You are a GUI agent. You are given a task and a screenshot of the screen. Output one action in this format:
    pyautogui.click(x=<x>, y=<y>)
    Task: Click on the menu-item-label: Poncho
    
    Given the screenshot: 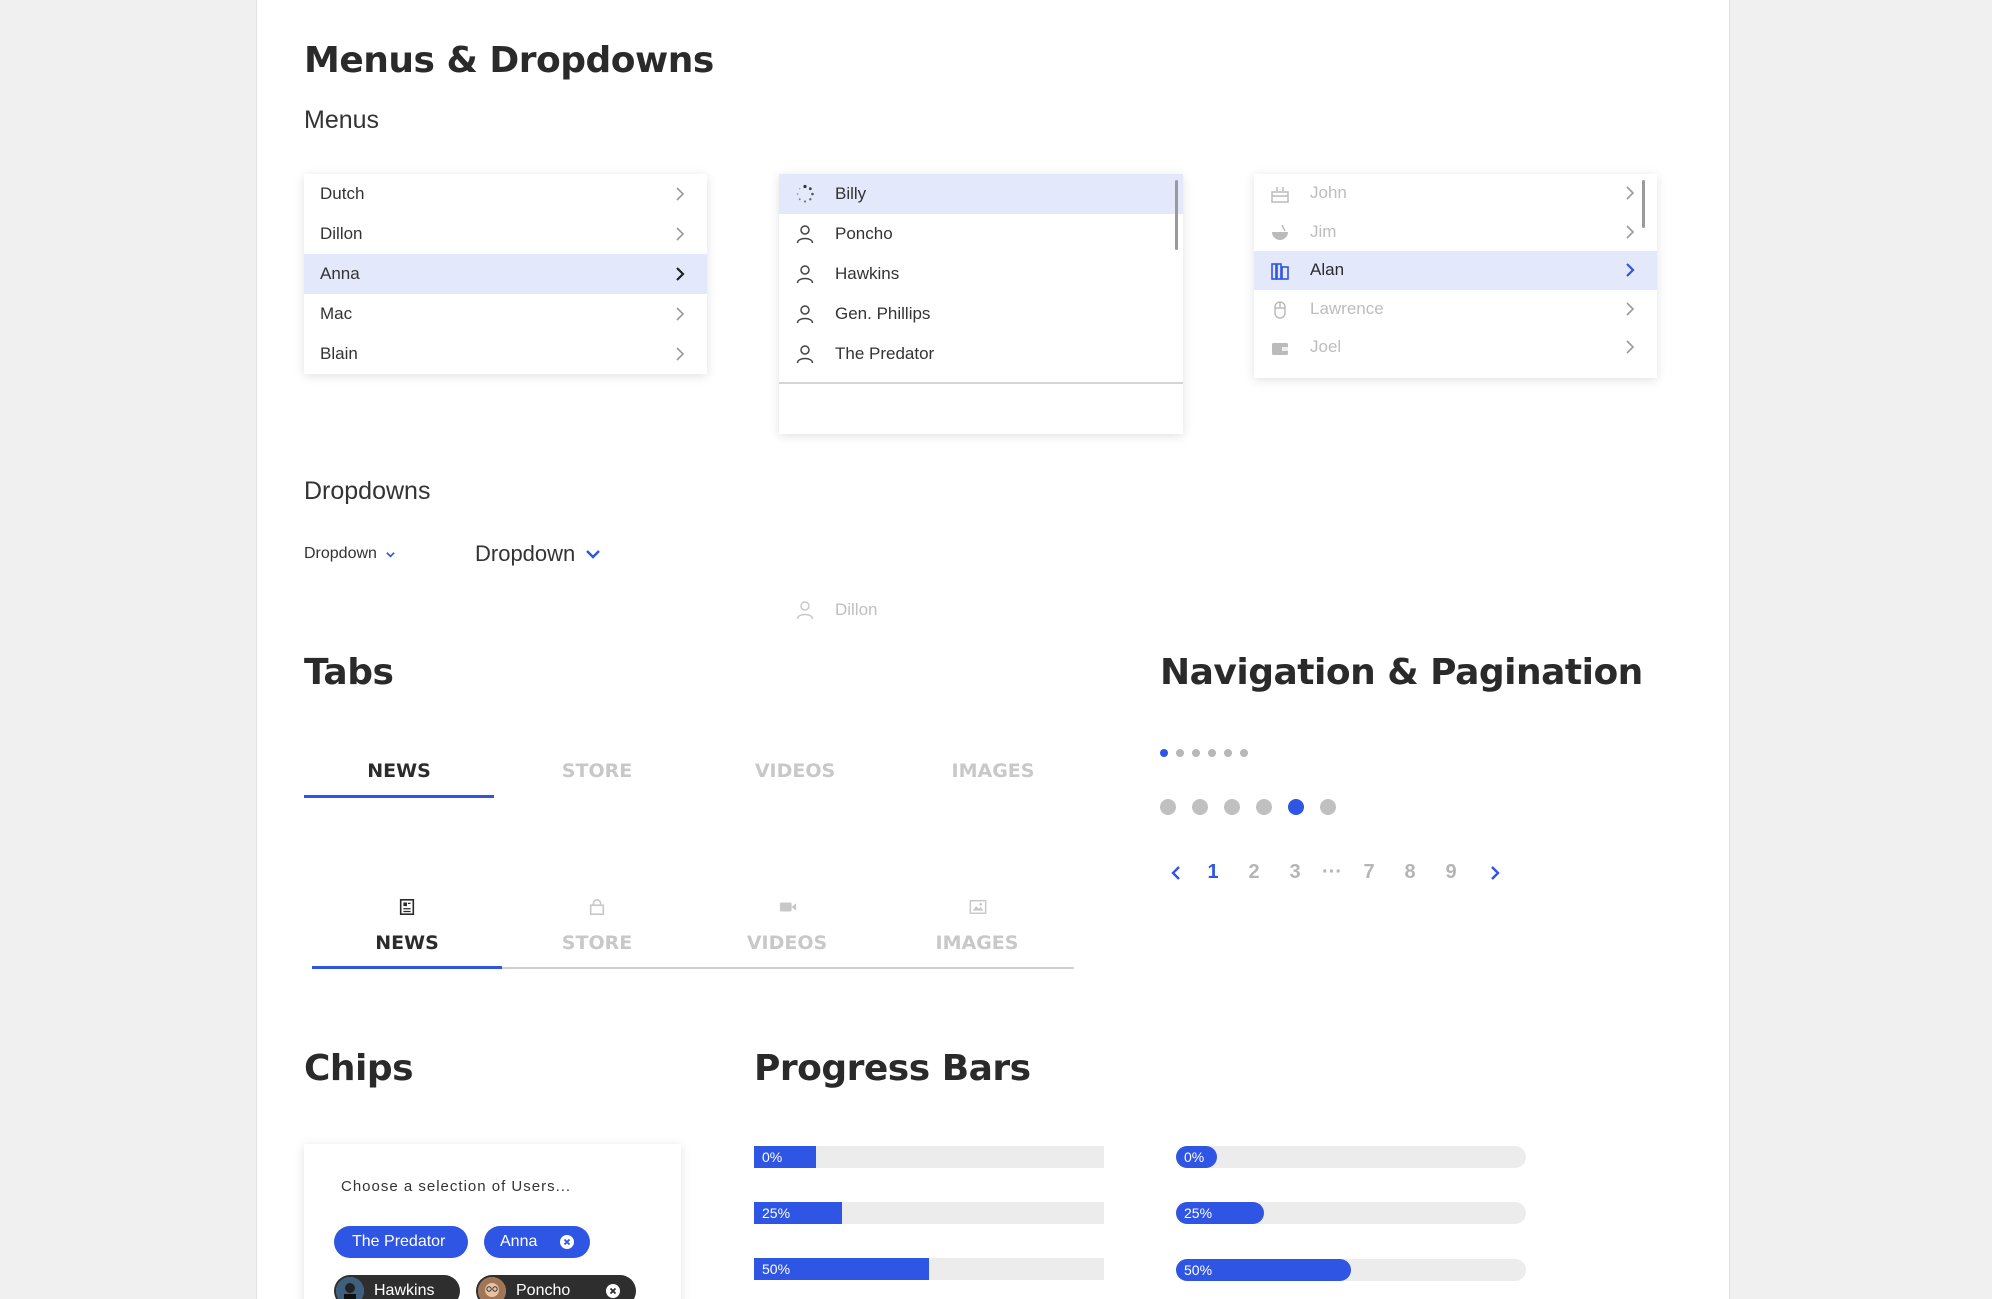 What is the action you would take?
    pyautogui.click(x=864, y=233)
    